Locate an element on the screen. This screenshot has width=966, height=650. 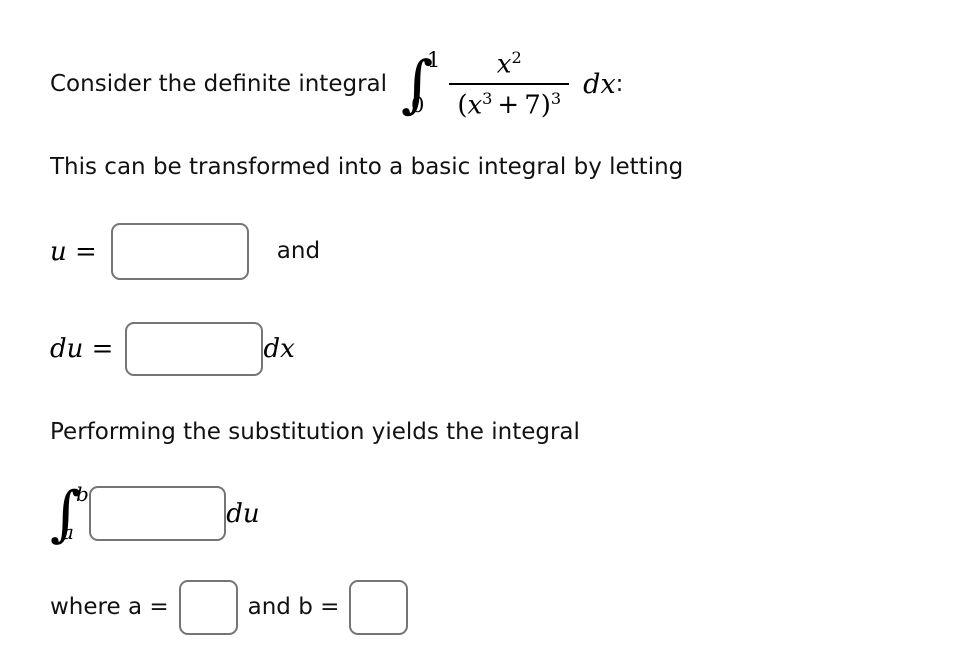
denominator-base: x is located at coordinates (475, 105).